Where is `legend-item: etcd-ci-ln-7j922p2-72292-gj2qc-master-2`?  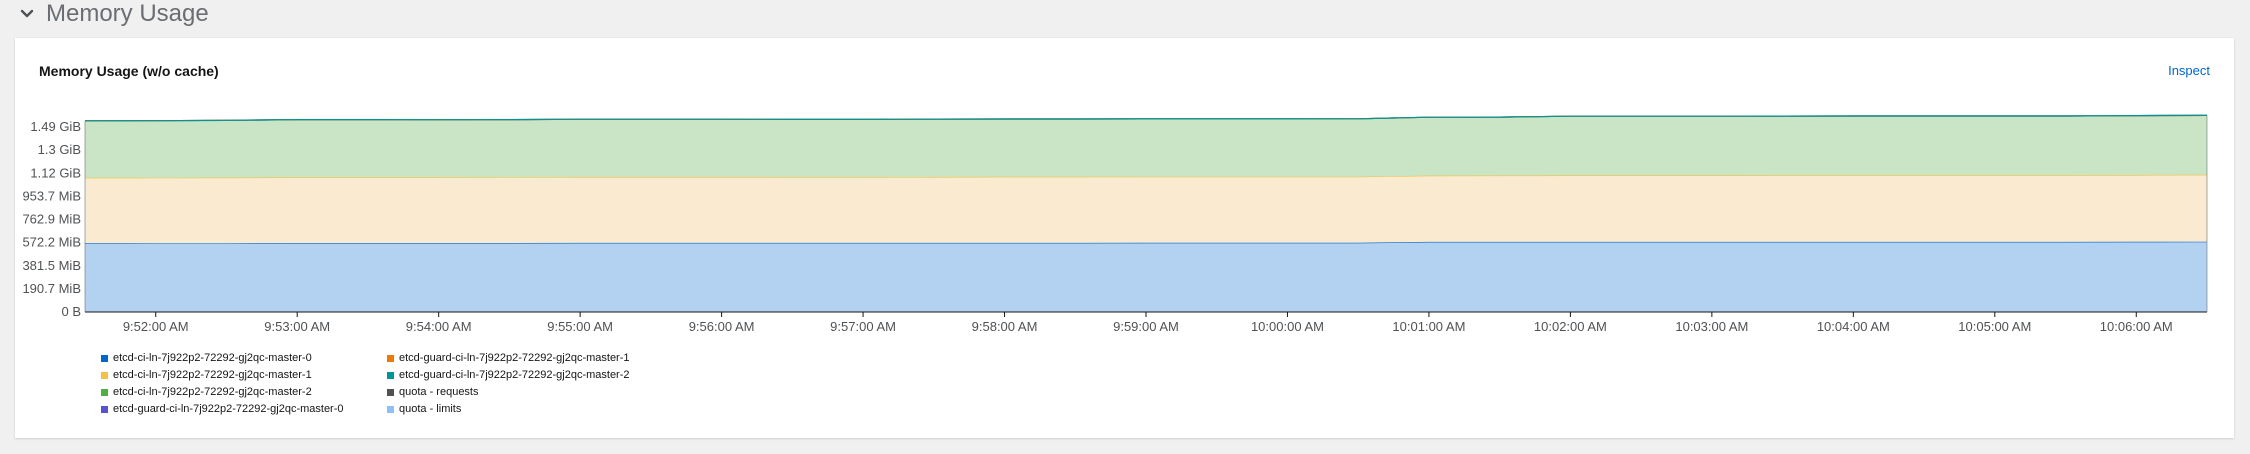
legend-item: etcd-ci-ln-7j922p2-72292-gj2qc-master-2 is located at coordinates (206, 392).